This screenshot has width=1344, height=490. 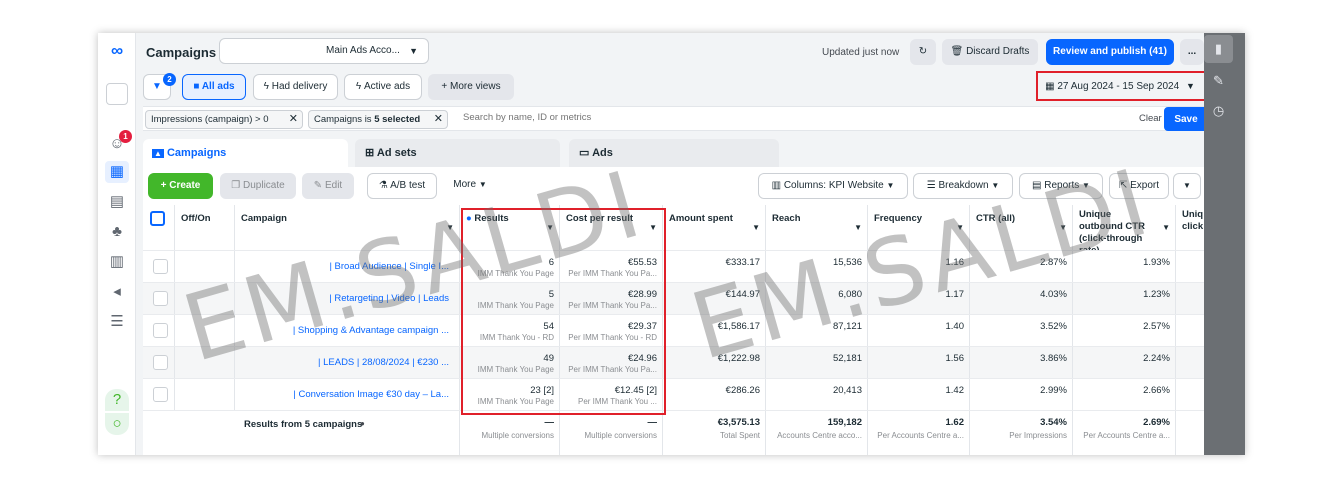 What do you see at coordinates (245, 153) in the screenshot?
I see `tab-campaigns: ▲ Campaigns` at bounding box center [245, 153].